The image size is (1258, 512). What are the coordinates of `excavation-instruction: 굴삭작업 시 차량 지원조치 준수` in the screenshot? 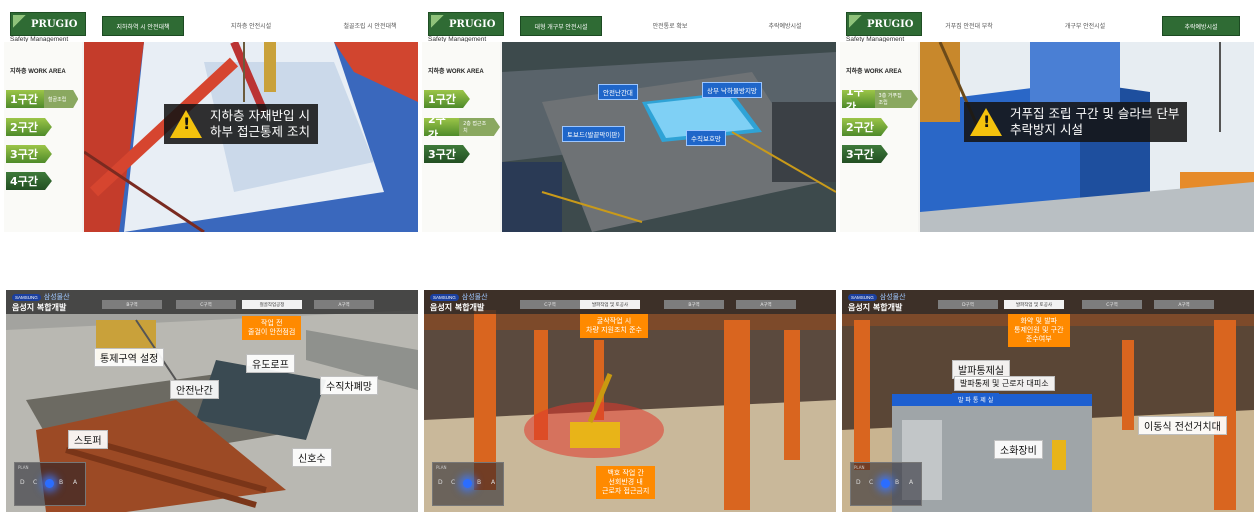 It's located at (614, 326).